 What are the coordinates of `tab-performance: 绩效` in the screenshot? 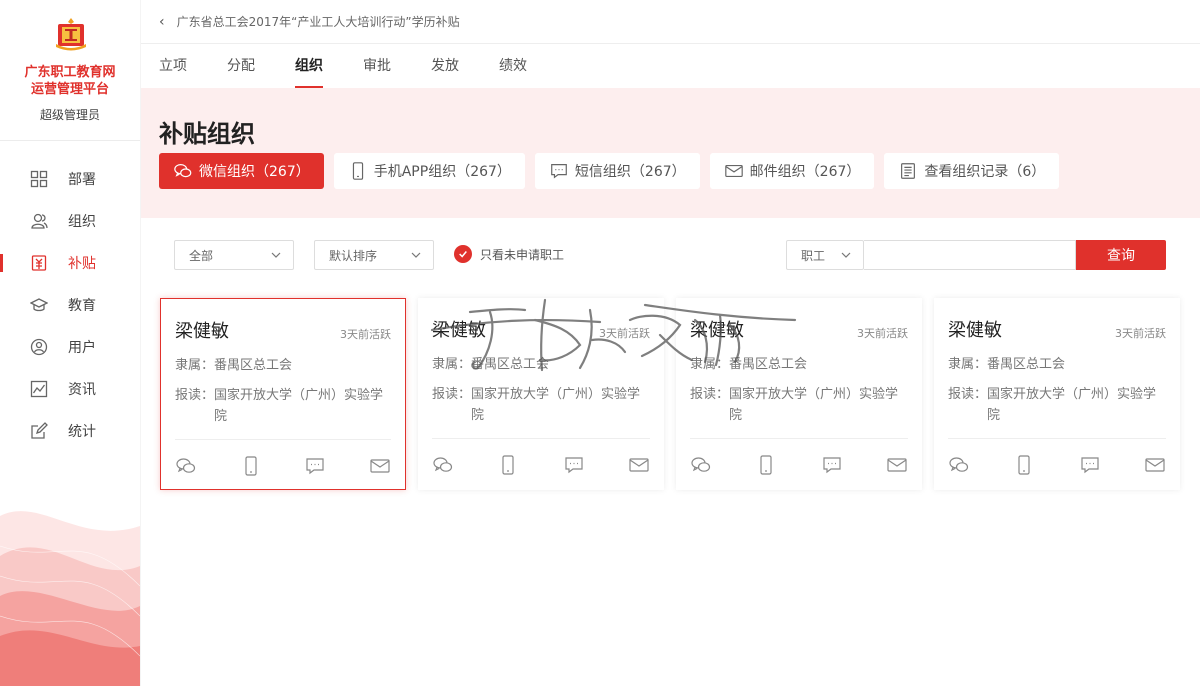 It's located at (513, 66).